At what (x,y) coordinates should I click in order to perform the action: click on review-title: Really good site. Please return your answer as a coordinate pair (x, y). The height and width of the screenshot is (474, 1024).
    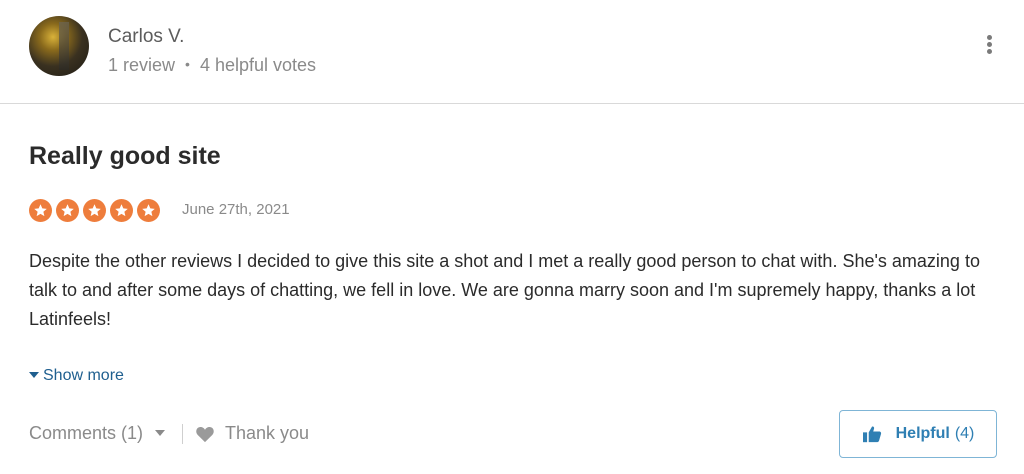
    Looking at the image, I should click on (125, 156).